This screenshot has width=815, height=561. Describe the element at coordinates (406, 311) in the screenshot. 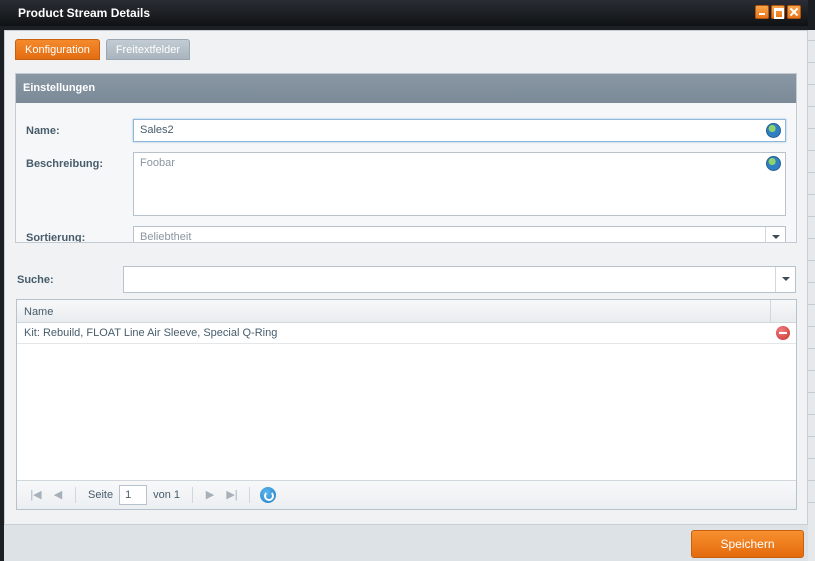

I see `grid-header: Name` at that location.